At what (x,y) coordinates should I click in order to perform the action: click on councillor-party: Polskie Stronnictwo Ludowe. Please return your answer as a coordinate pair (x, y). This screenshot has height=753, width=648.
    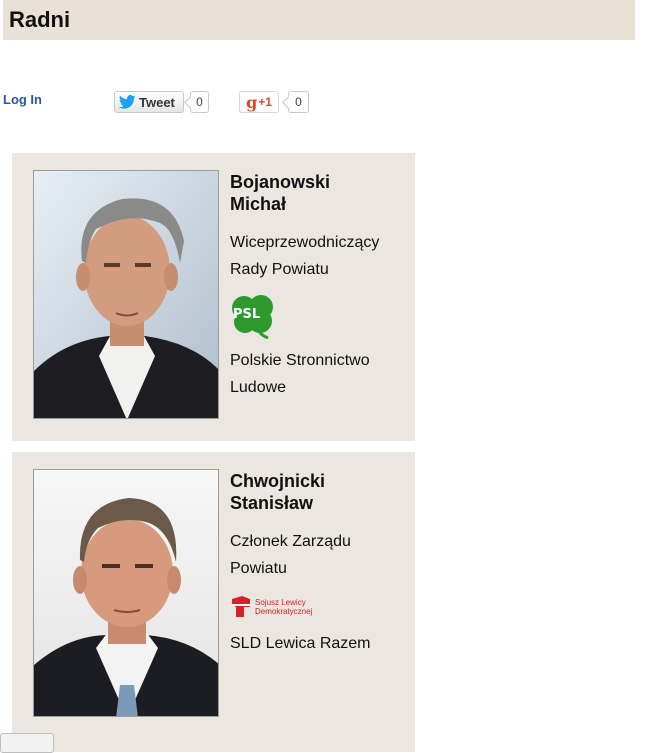
    Looking at the image, I should click on (320, 374).